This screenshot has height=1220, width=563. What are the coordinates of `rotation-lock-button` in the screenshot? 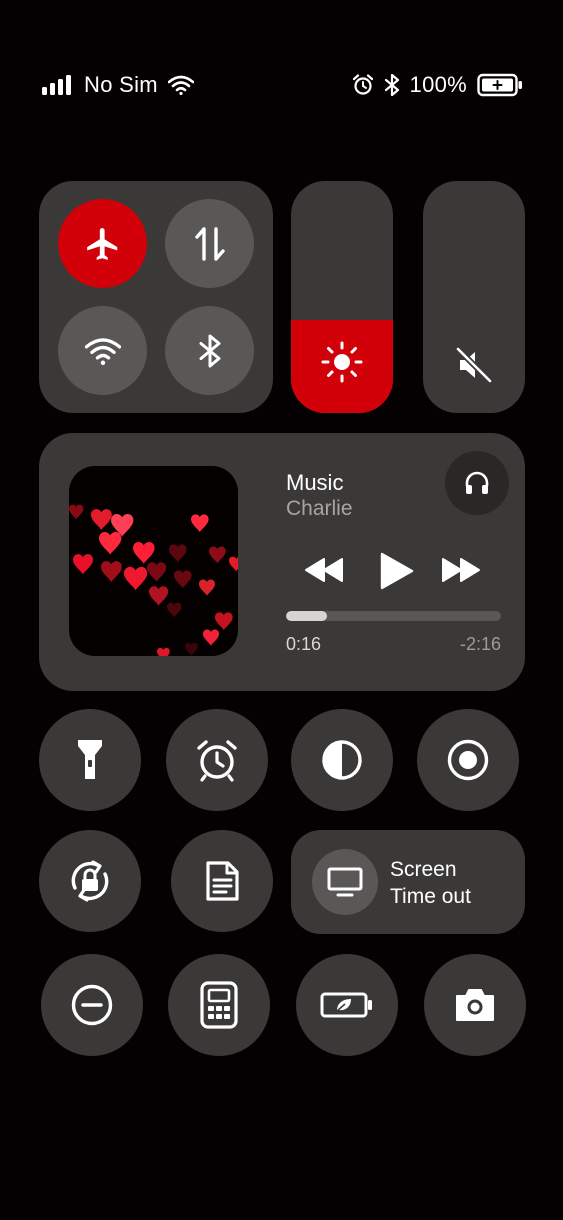 It's located at (90, 881).